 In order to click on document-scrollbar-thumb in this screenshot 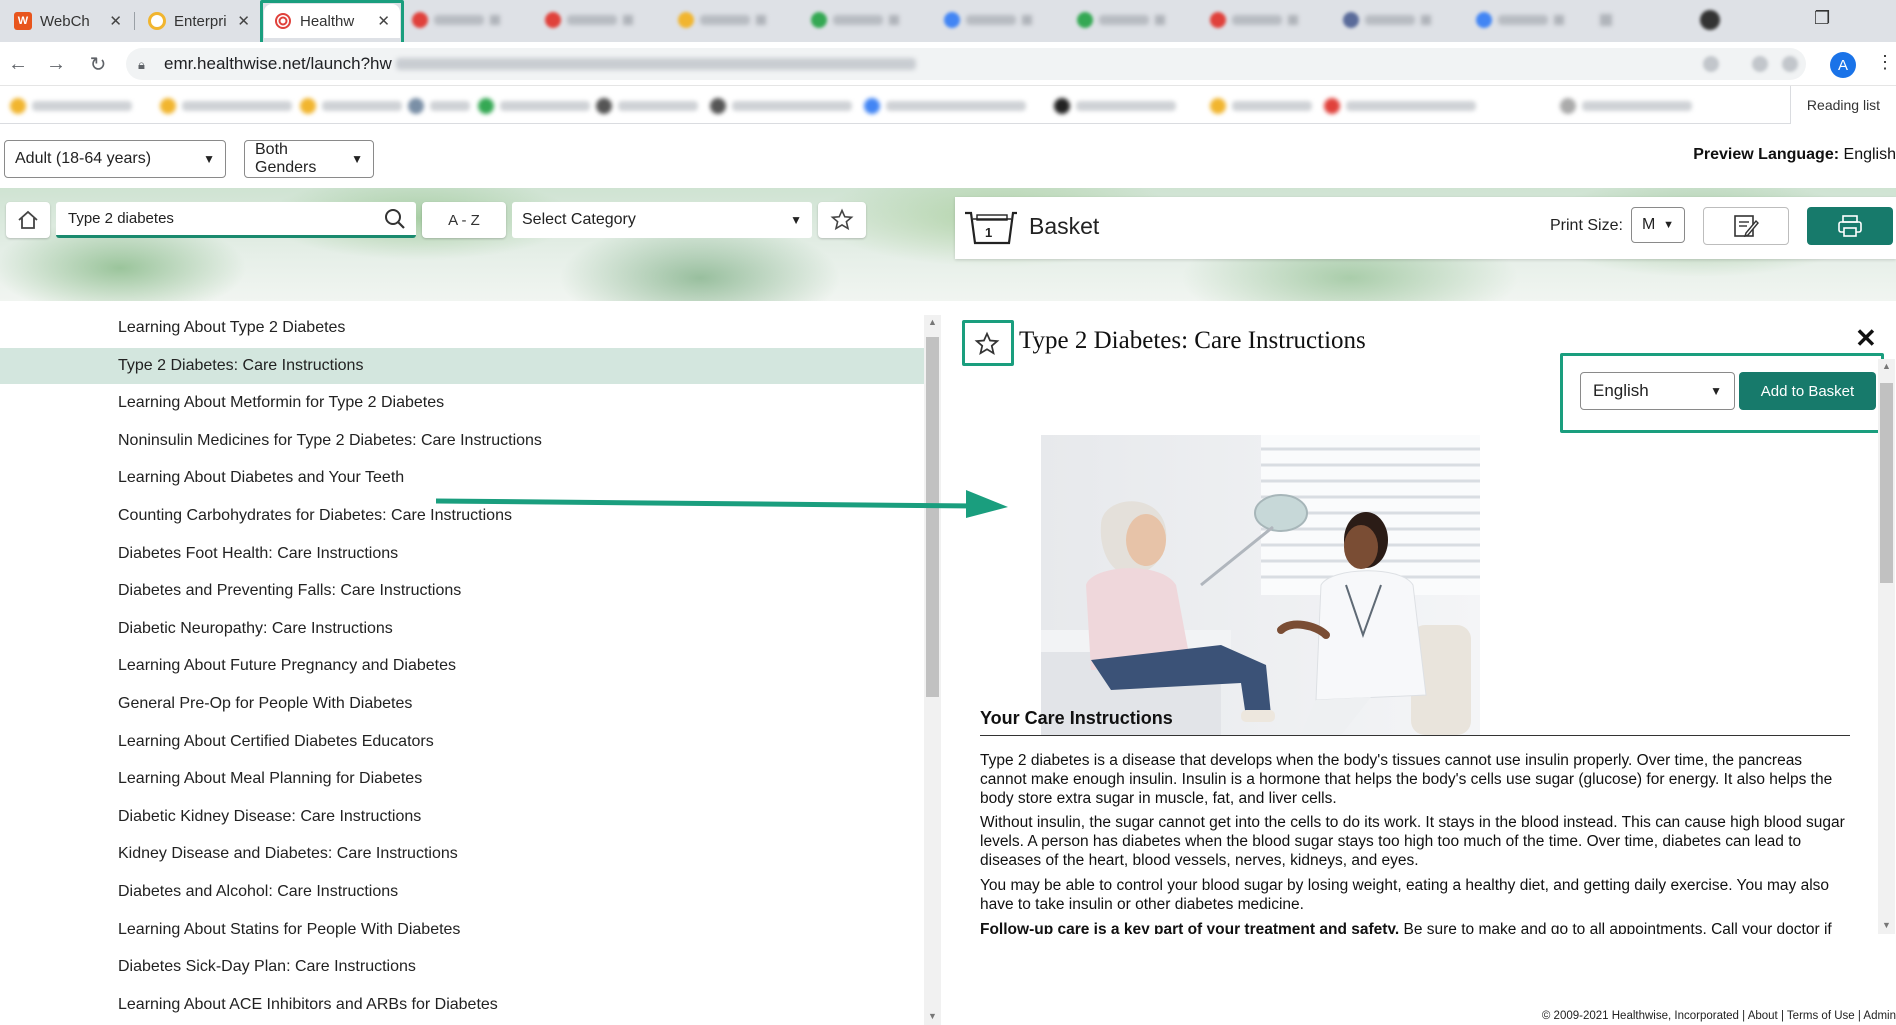, I will do `click(1886, 483)`.